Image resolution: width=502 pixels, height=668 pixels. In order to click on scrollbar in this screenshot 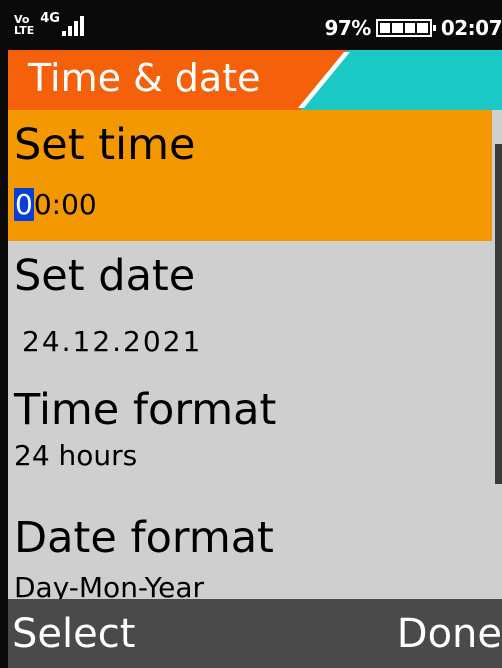, I will do `click(498, 354)`.